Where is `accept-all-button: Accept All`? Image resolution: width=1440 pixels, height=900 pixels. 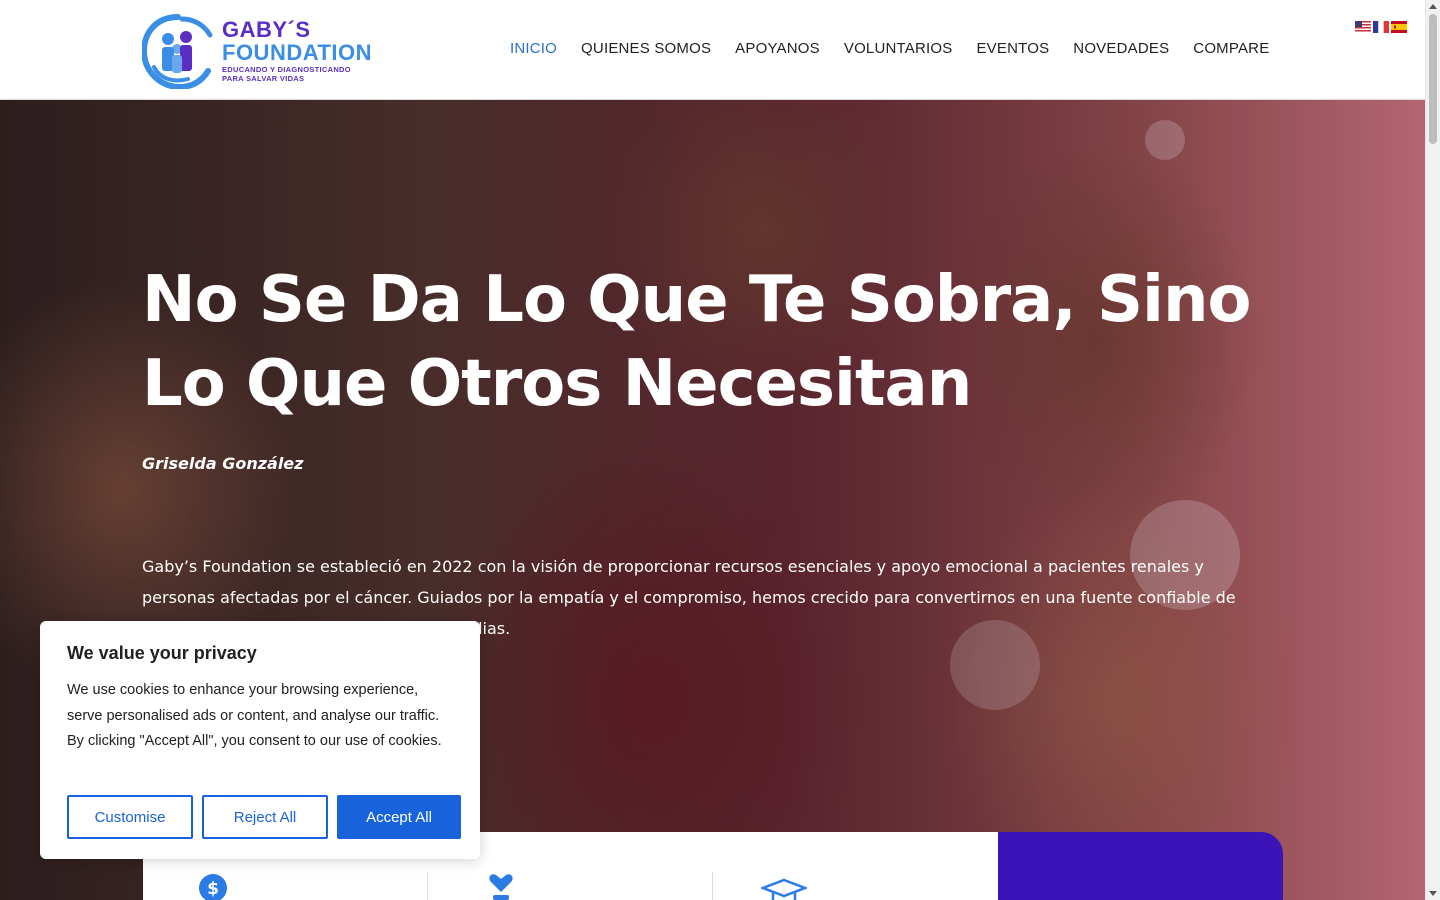 accept-all-button: Accept All is located at coordinates (399, 817).